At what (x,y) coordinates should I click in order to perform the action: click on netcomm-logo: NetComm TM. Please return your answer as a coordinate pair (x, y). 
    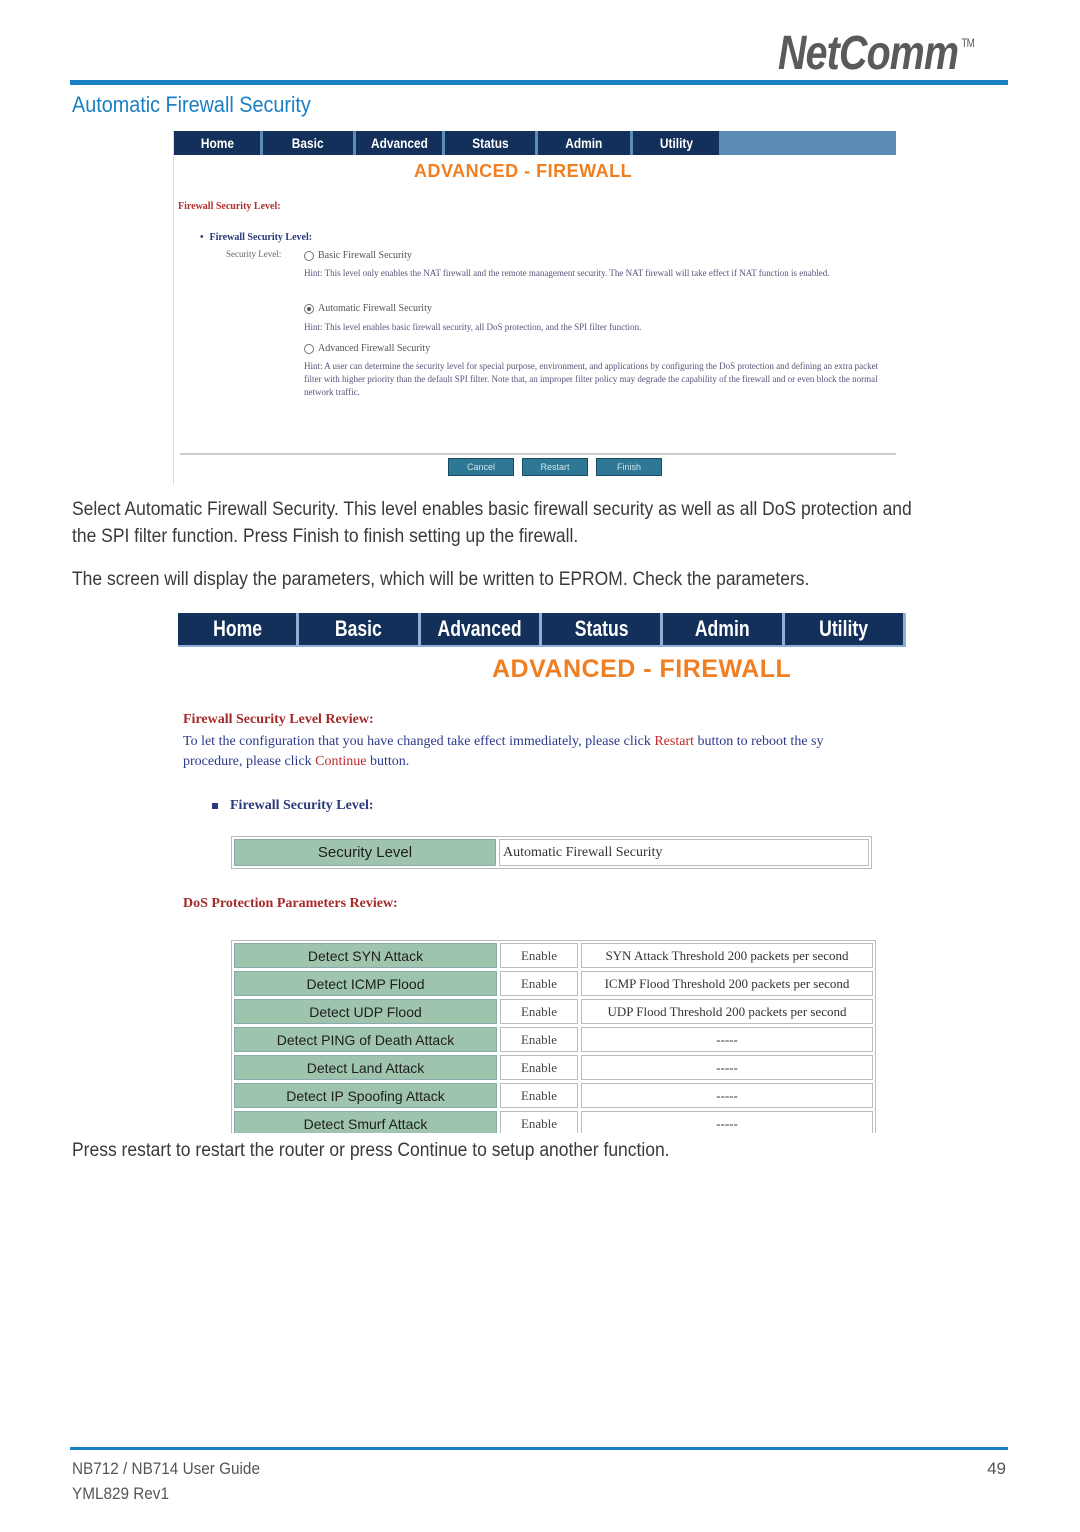
    Looking at the image, I should click on (876, 53).